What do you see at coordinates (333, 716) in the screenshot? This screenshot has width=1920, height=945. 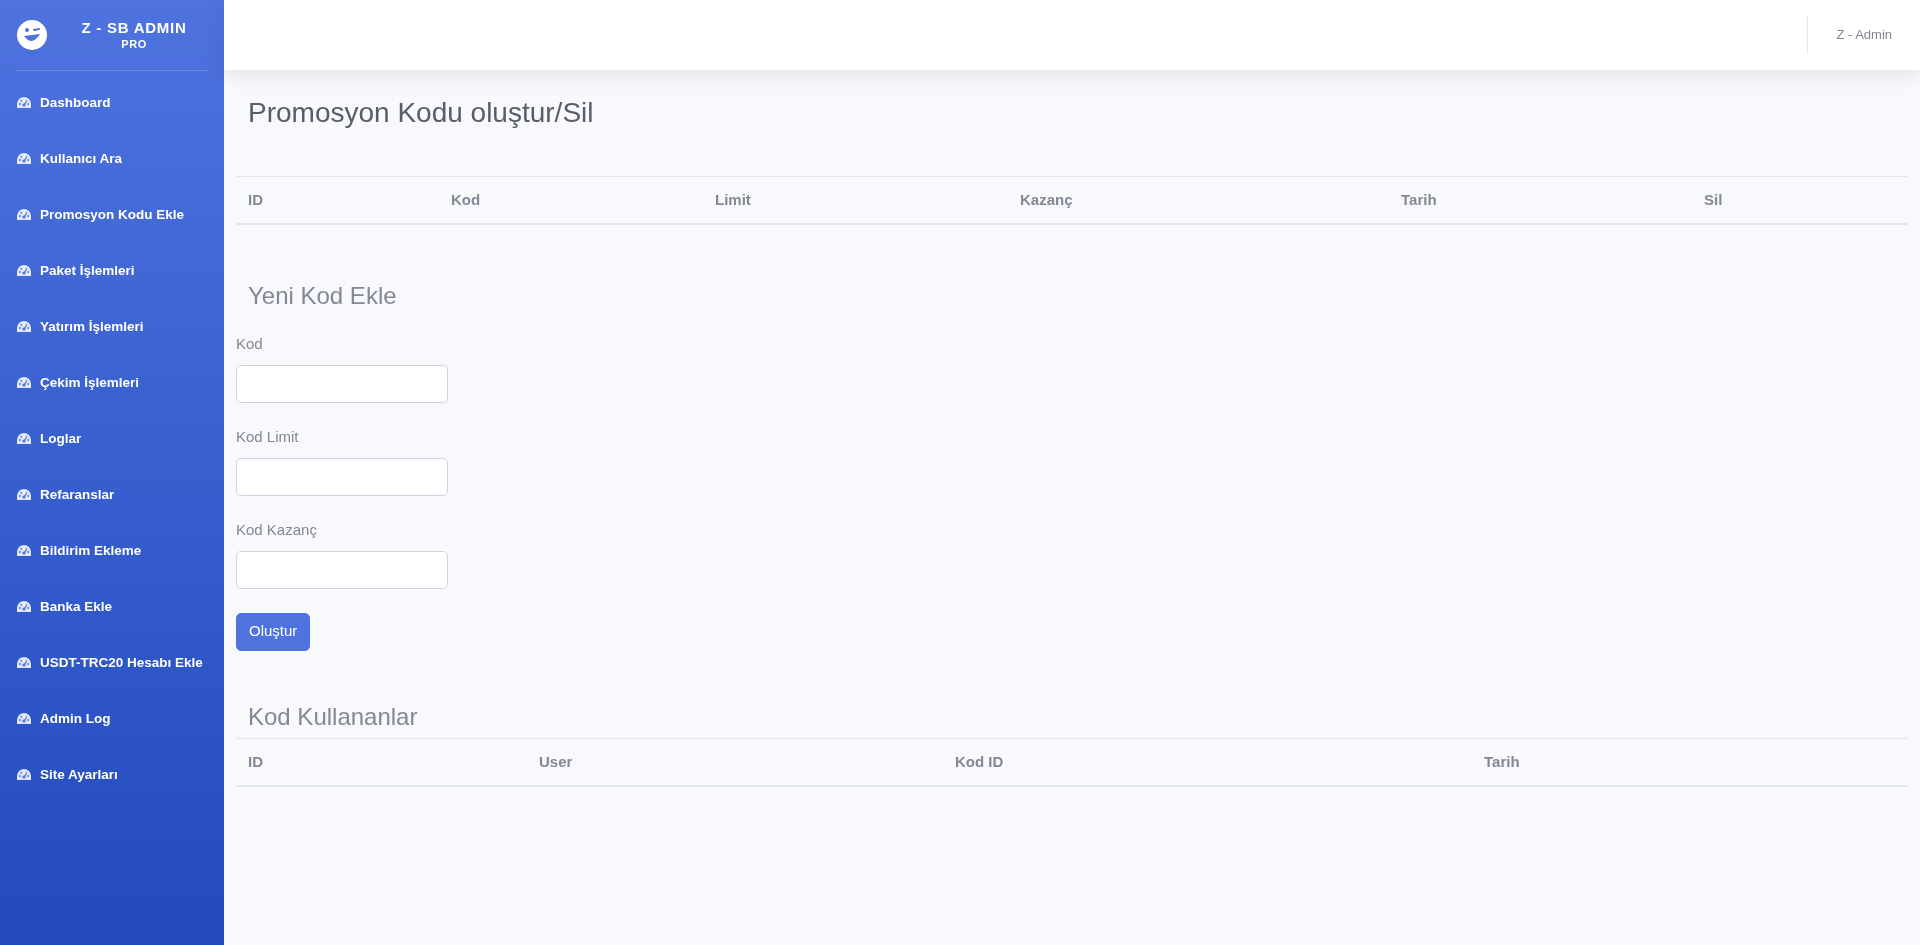 I see `section-title: Kod Kullananlar` at bounding box center [333, 716].